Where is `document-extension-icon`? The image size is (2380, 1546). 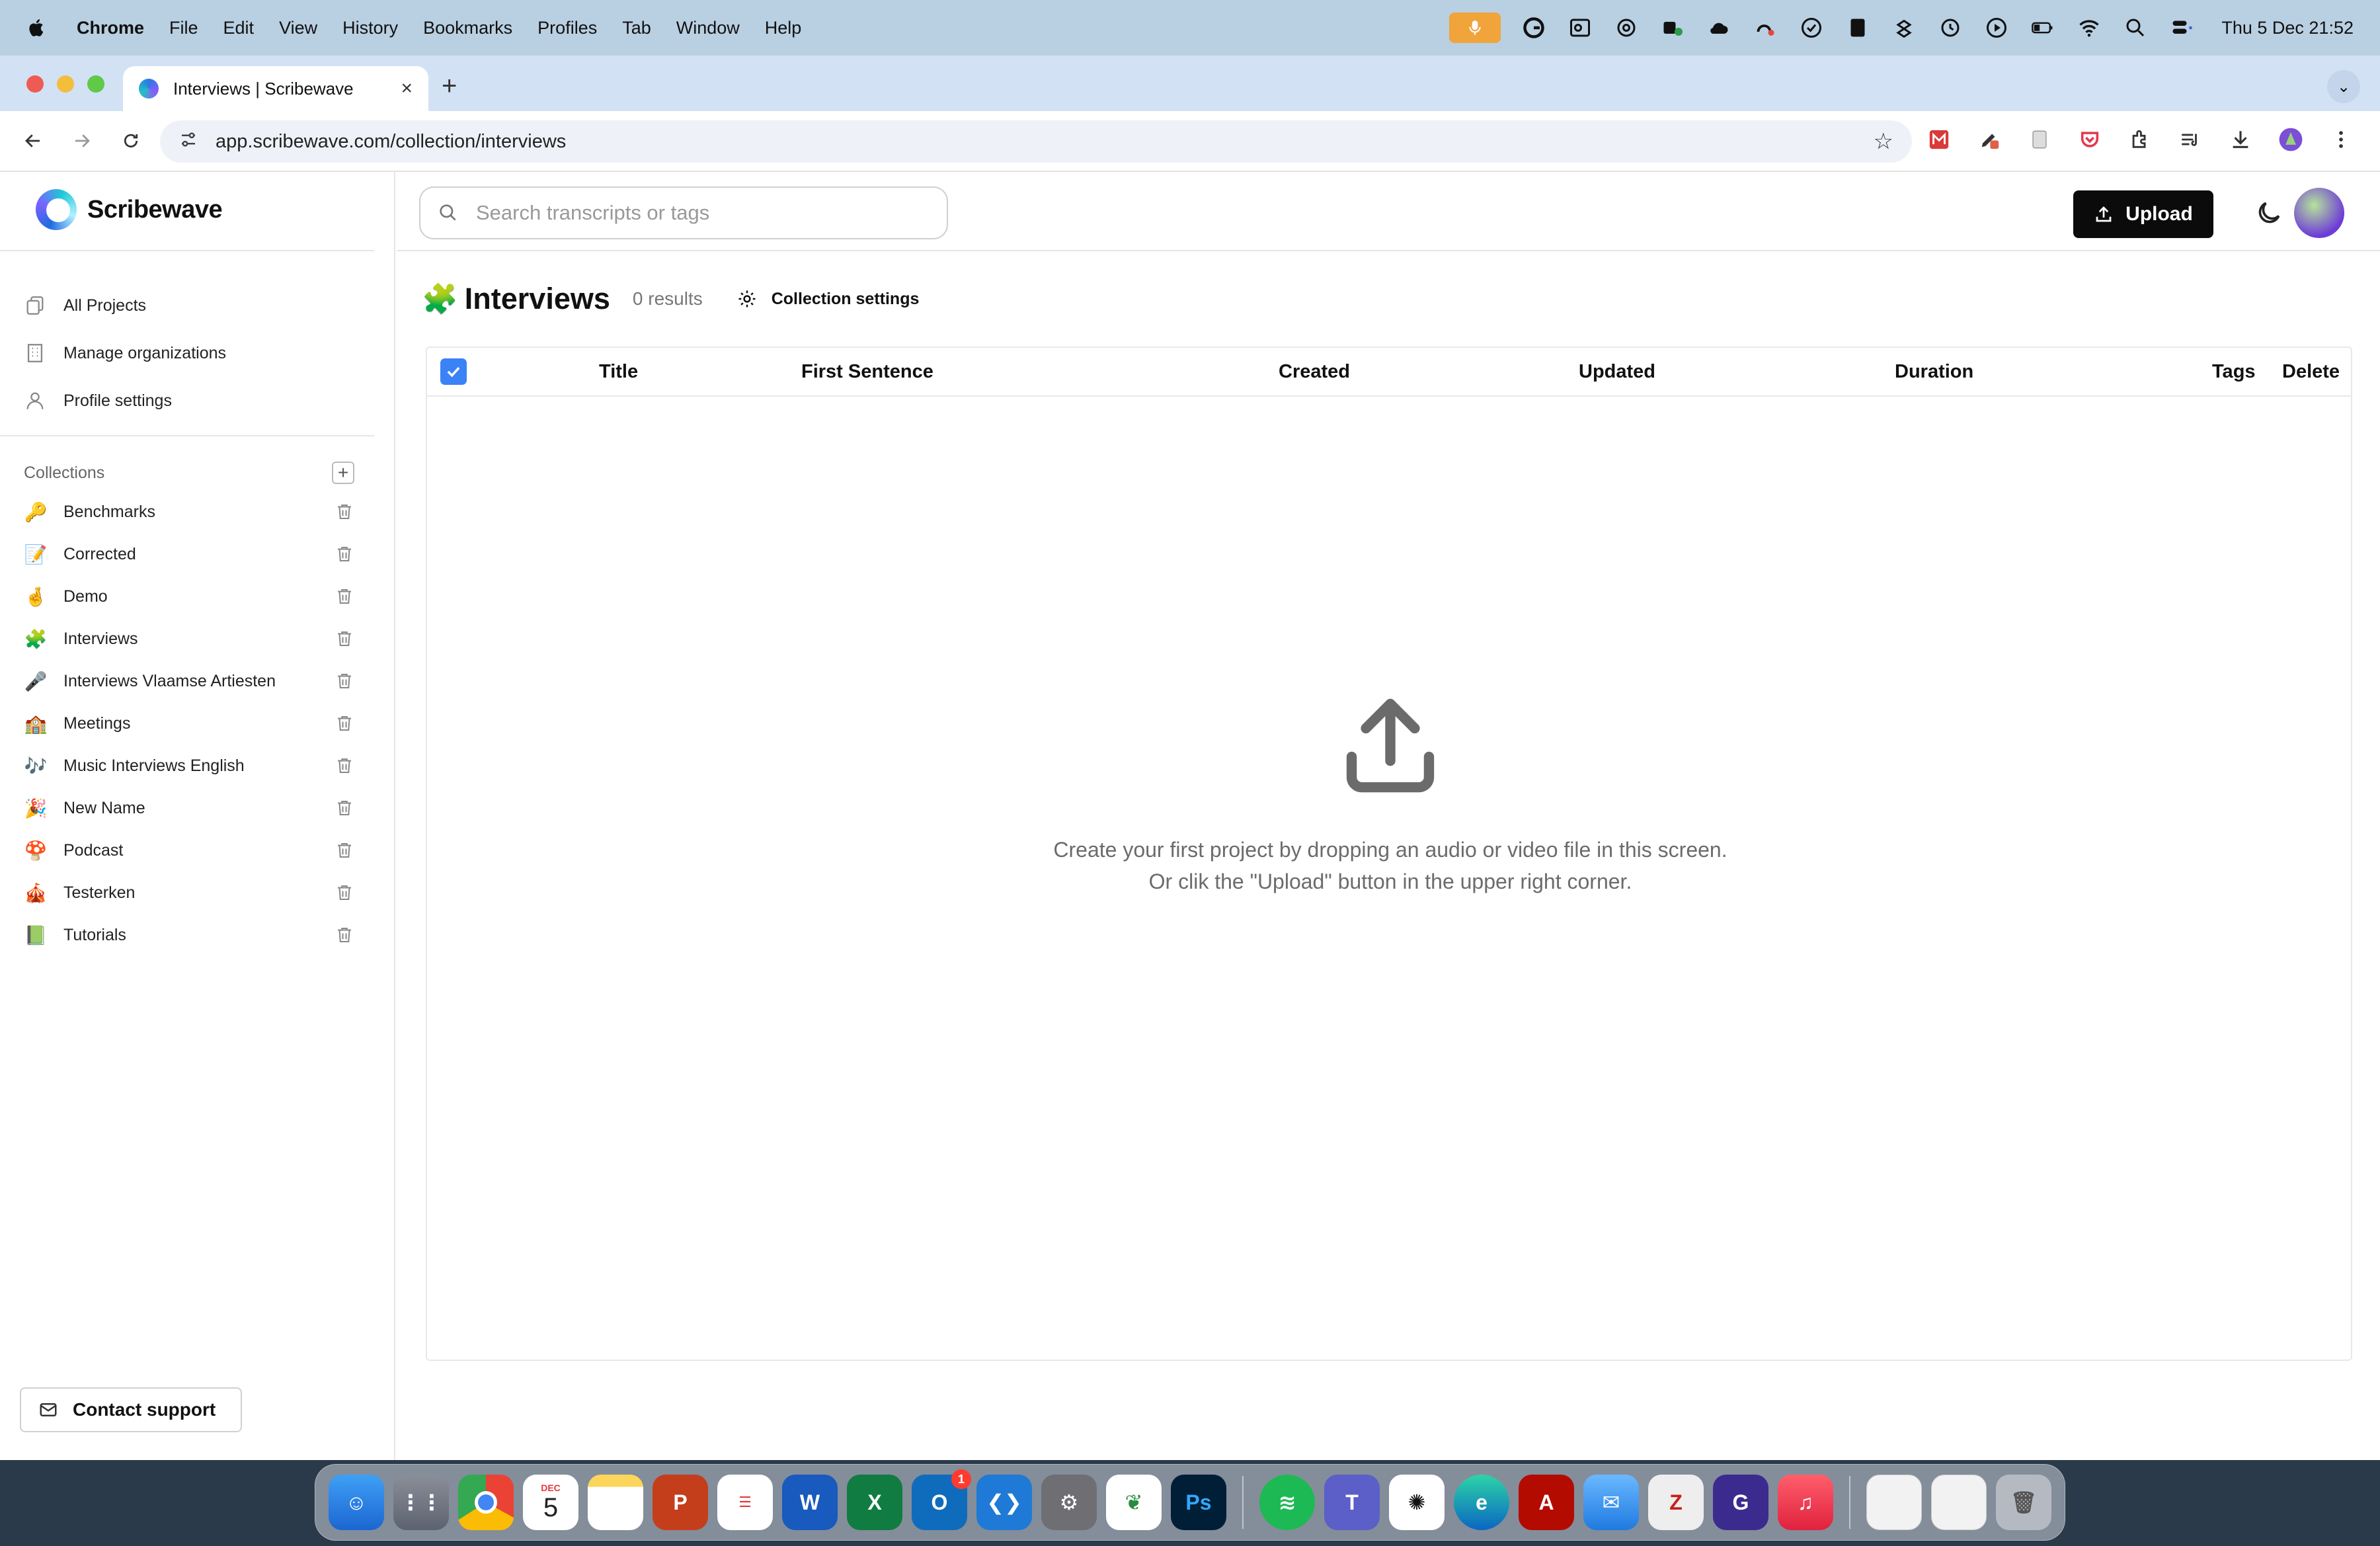
document-extension-icon is located at coordinates (2039, 139).